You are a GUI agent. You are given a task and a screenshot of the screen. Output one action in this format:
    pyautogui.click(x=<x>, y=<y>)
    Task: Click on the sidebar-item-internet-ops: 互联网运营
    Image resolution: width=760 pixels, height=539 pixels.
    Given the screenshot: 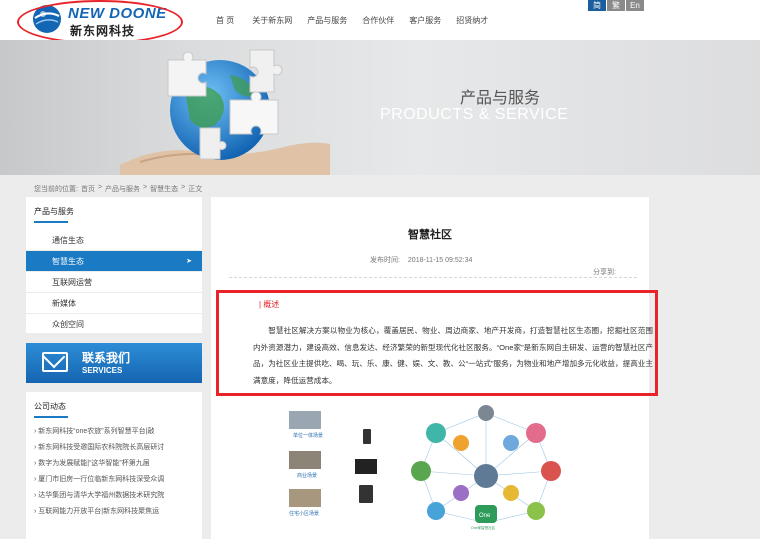 What is the action you would take?
    pyautogui.click(x=114, y=282)
    